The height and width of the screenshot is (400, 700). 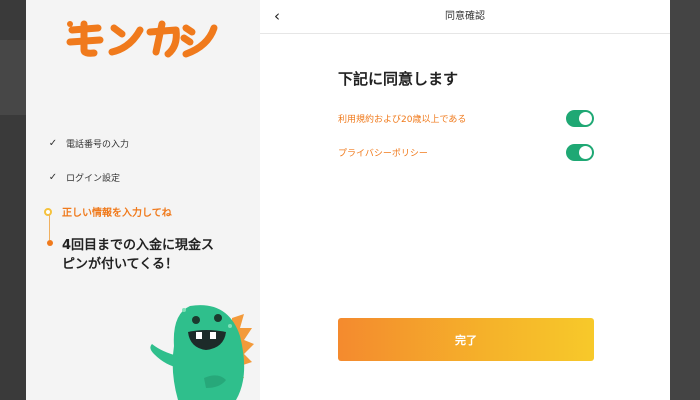 I want to click on step-label: 電話番号の入力, so click(x=98, y=145).